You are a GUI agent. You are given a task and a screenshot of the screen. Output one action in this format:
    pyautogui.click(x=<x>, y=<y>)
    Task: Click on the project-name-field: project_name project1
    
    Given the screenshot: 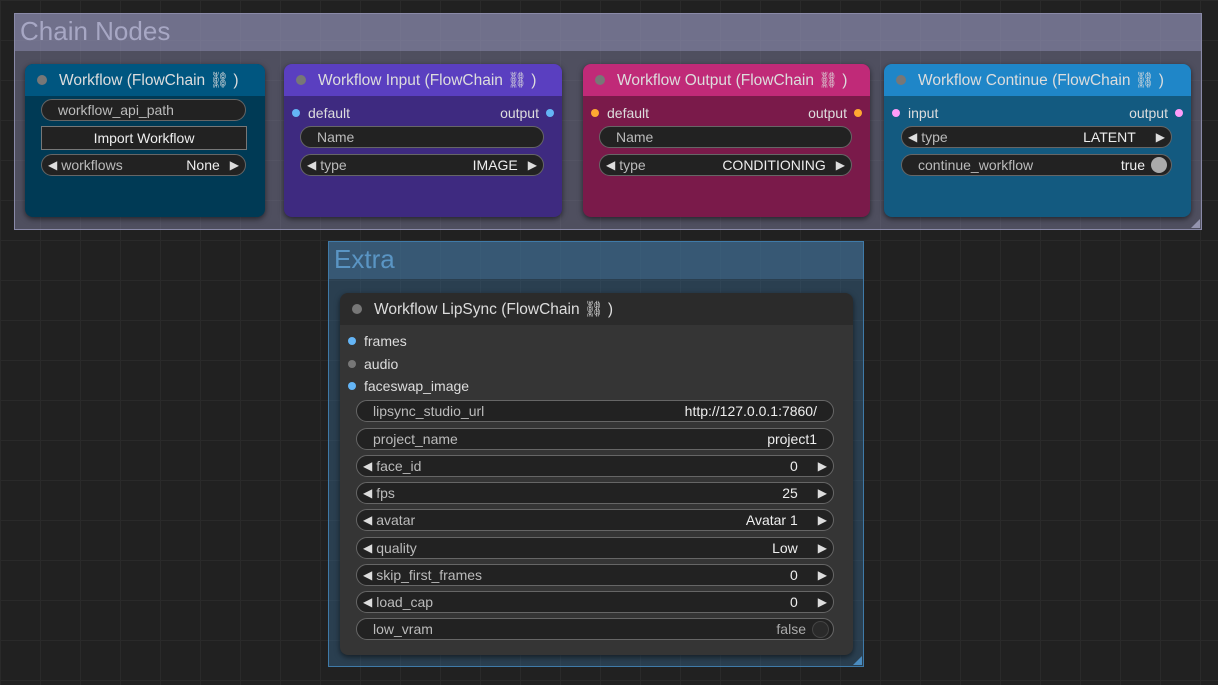 What is the action you would take?
    pyautogui.click(x=595, y=439)
    